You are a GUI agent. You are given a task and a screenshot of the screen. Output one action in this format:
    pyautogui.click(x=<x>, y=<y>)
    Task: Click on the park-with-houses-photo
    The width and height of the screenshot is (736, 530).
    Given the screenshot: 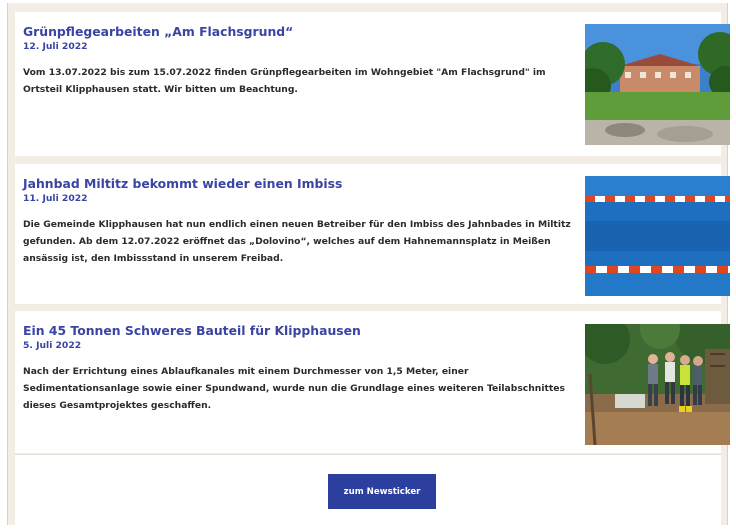 What is the action you would take?
    pyautogui.click(x=657, y=84)
    